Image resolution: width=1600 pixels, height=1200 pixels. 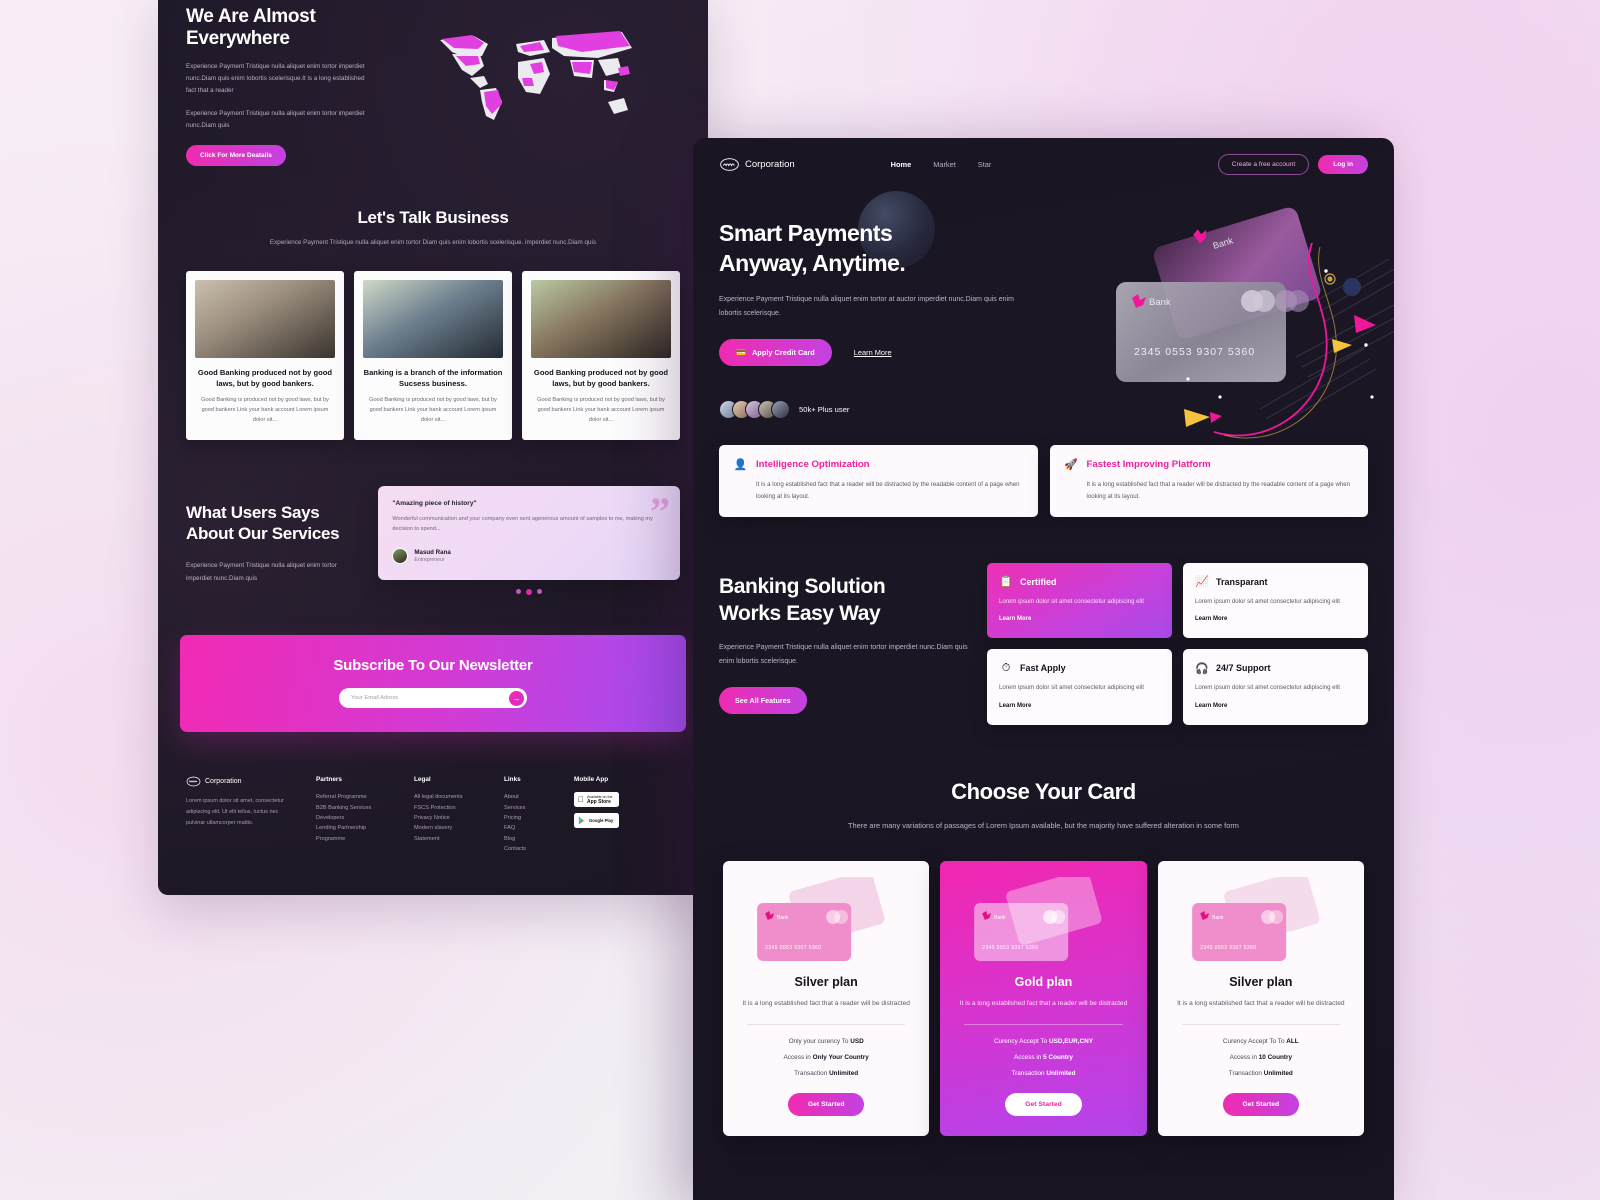 What do you see at coordinates (529, 808) in the screenshot?
I see `footer-link: Services` at bounding box center [529, 808].